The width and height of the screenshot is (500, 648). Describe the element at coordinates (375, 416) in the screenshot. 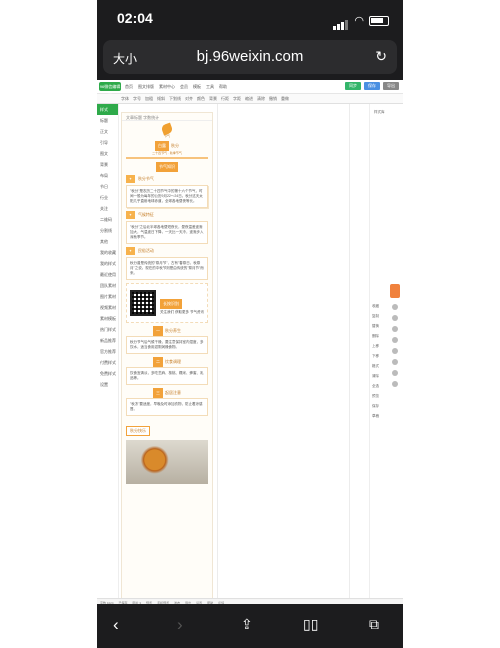

I see `action-draft: 草稿` at that location.